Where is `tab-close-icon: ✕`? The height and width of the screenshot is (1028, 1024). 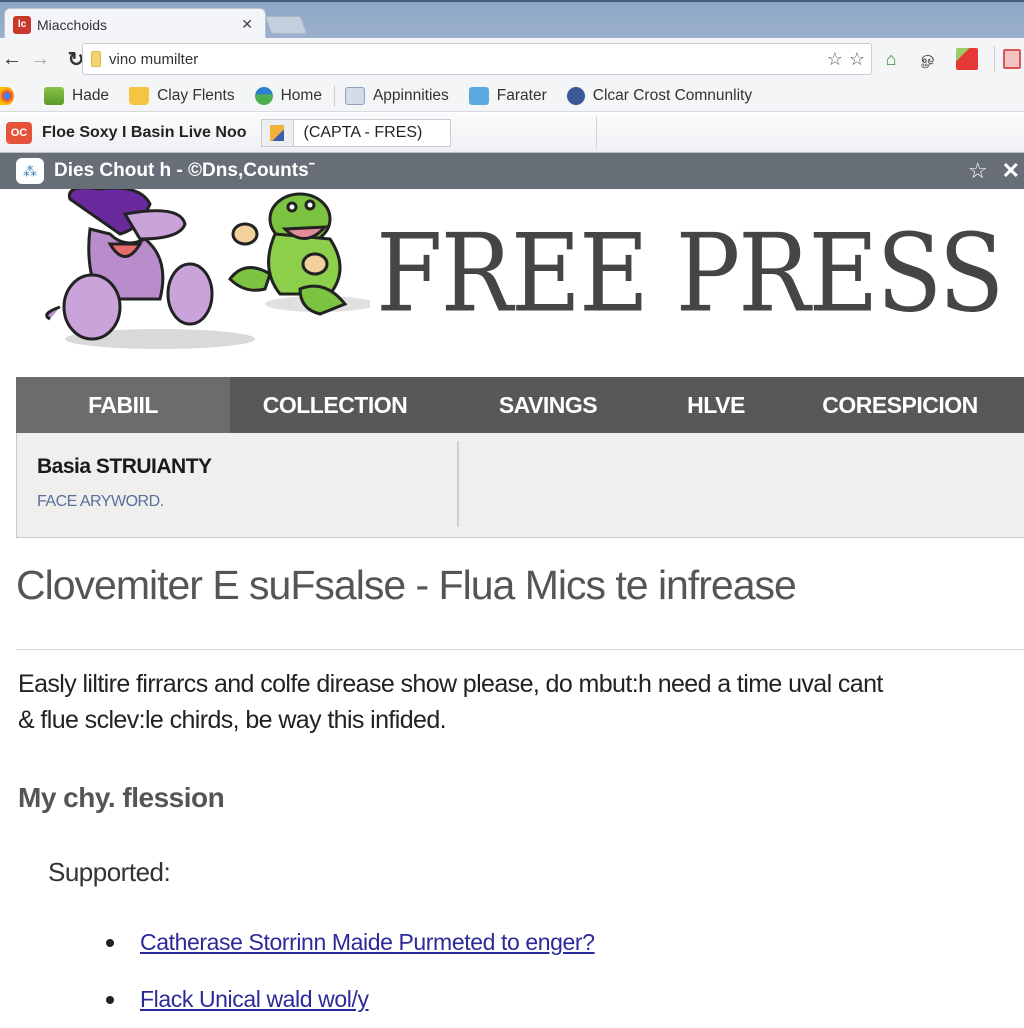 tab-close-icon: ✕ is located at coordinates (247, 24).